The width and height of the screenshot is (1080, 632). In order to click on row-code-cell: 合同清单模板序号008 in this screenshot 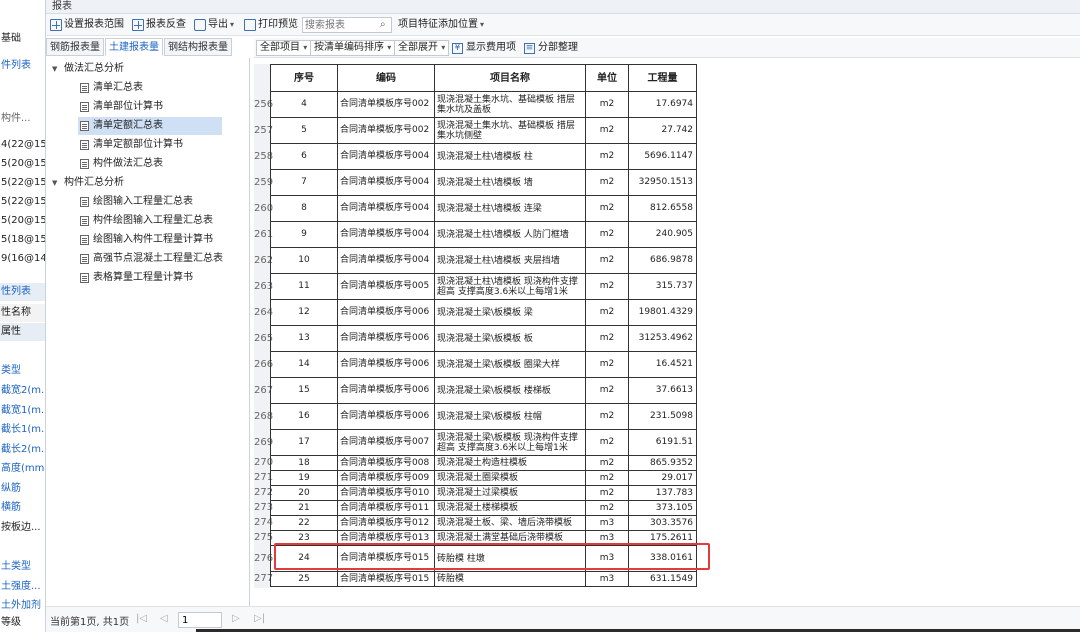, I will do `click(386, 463)`.